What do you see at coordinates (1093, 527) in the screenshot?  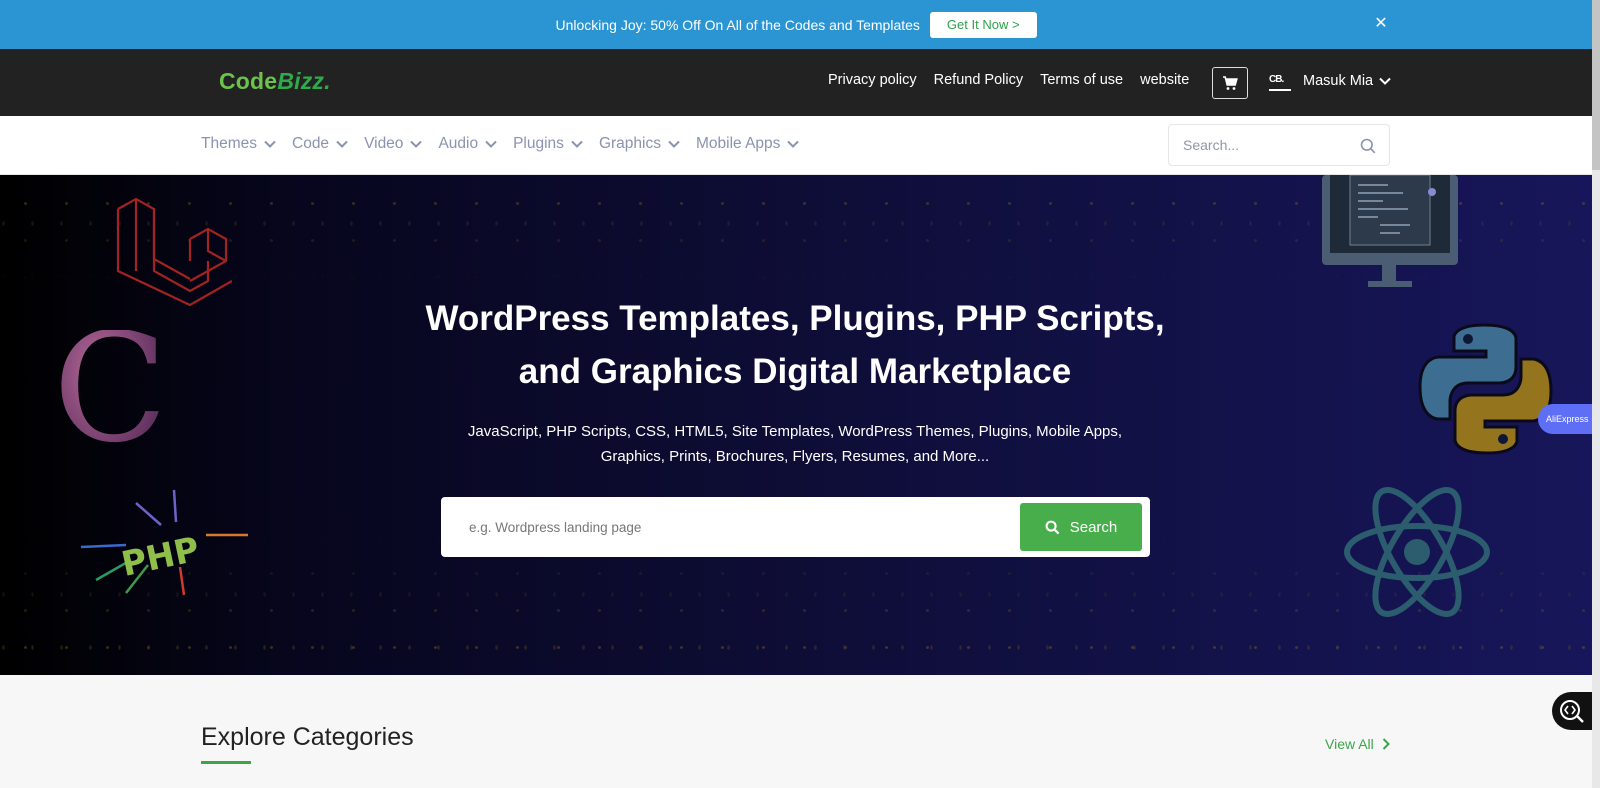 I see `hero-search-button-label: Search` at bounding box center [1093, 527].